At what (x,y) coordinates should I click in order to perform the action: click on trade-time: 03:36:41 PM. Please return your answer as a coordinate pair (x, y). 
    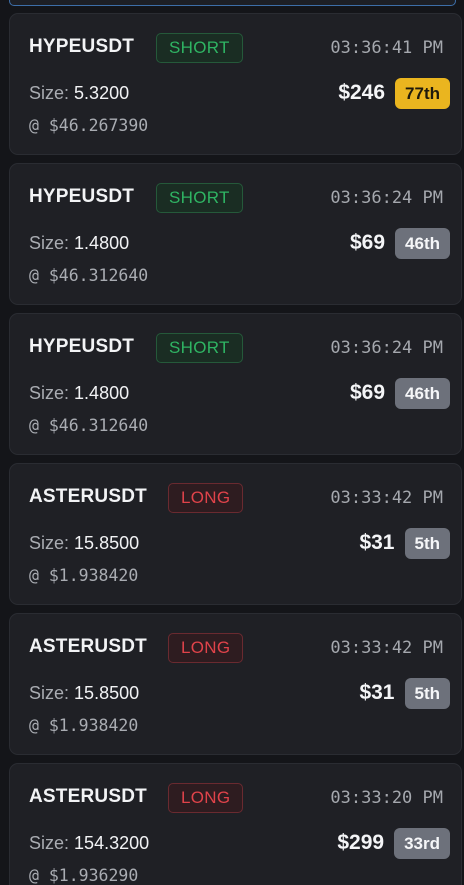
    Looking at the image, I should click on (386, 48).